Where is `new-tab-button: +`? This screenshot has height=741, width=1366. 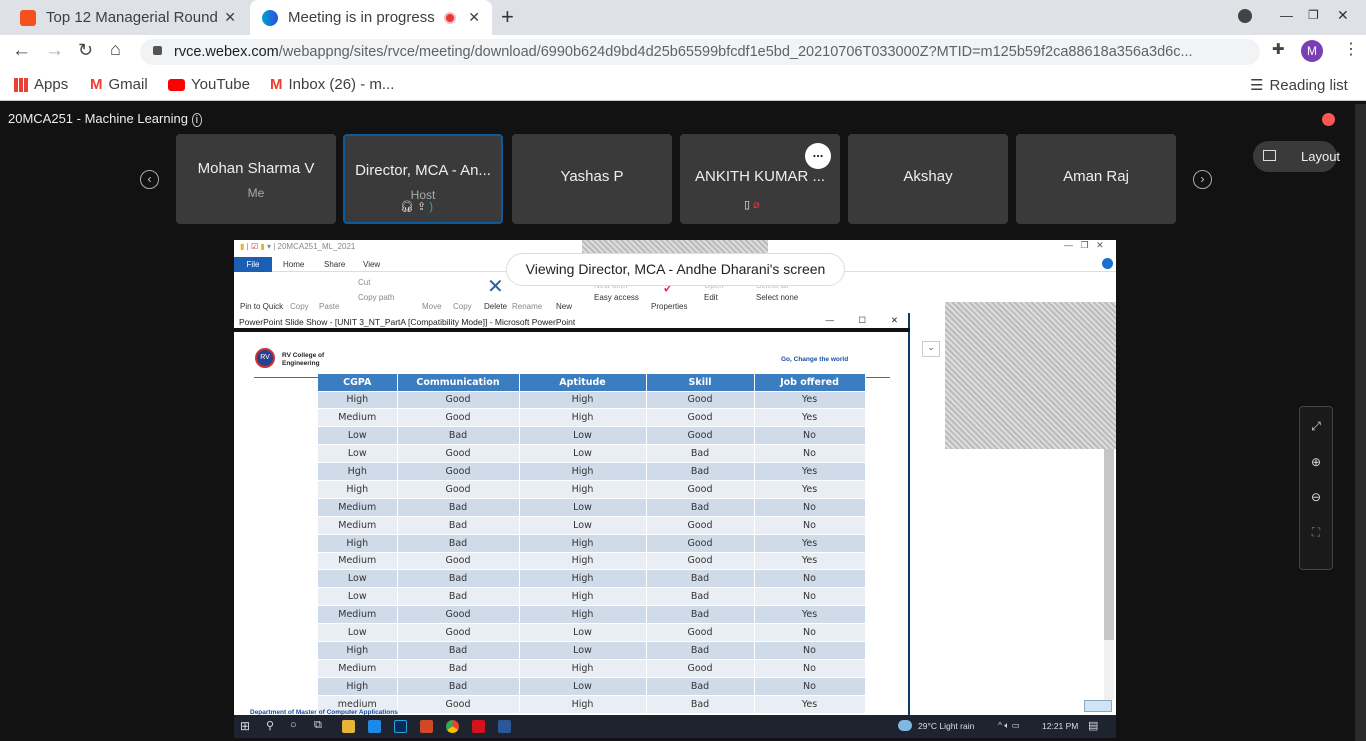
new-tab-button: + is located at coordinates (507, 17).